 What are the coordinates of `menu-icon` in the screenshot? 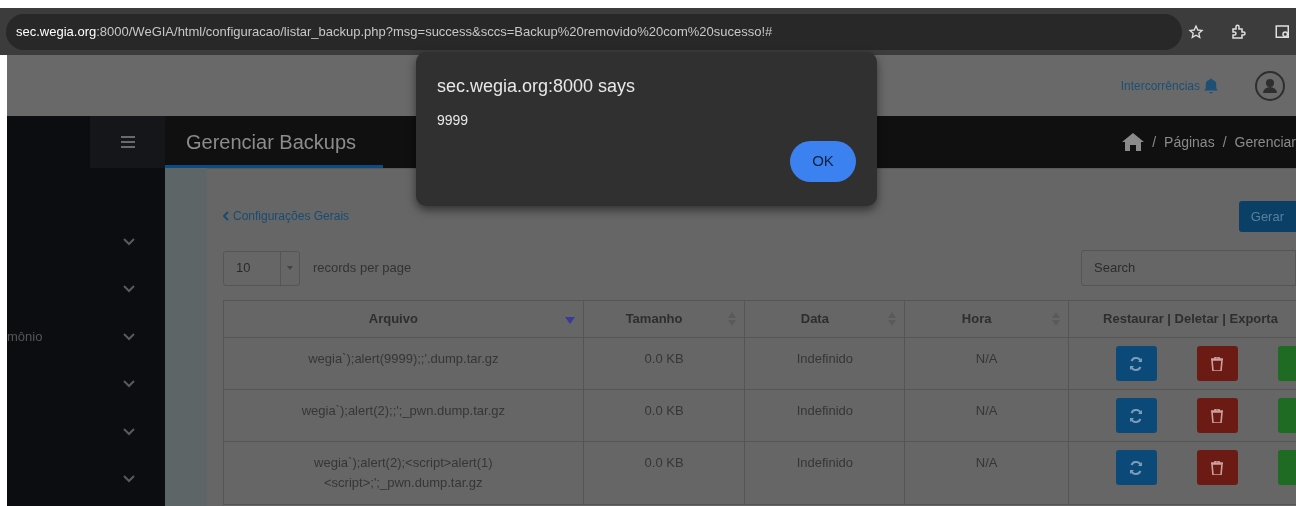 It's located at (127, 142).